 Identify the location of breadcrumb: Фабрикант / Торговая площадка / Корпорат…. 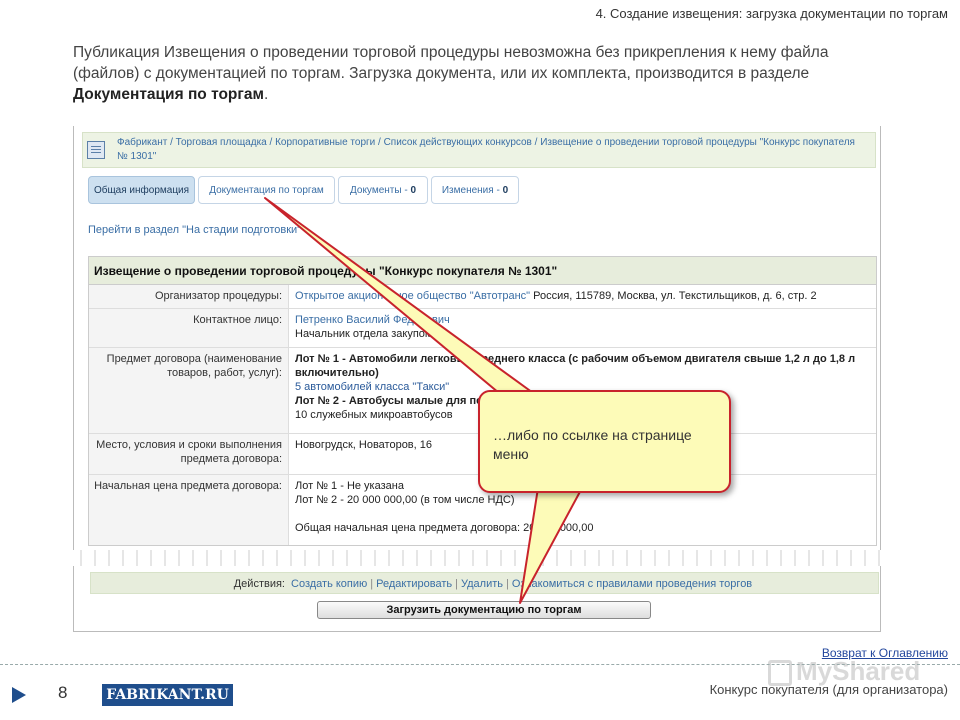
(479, 150).